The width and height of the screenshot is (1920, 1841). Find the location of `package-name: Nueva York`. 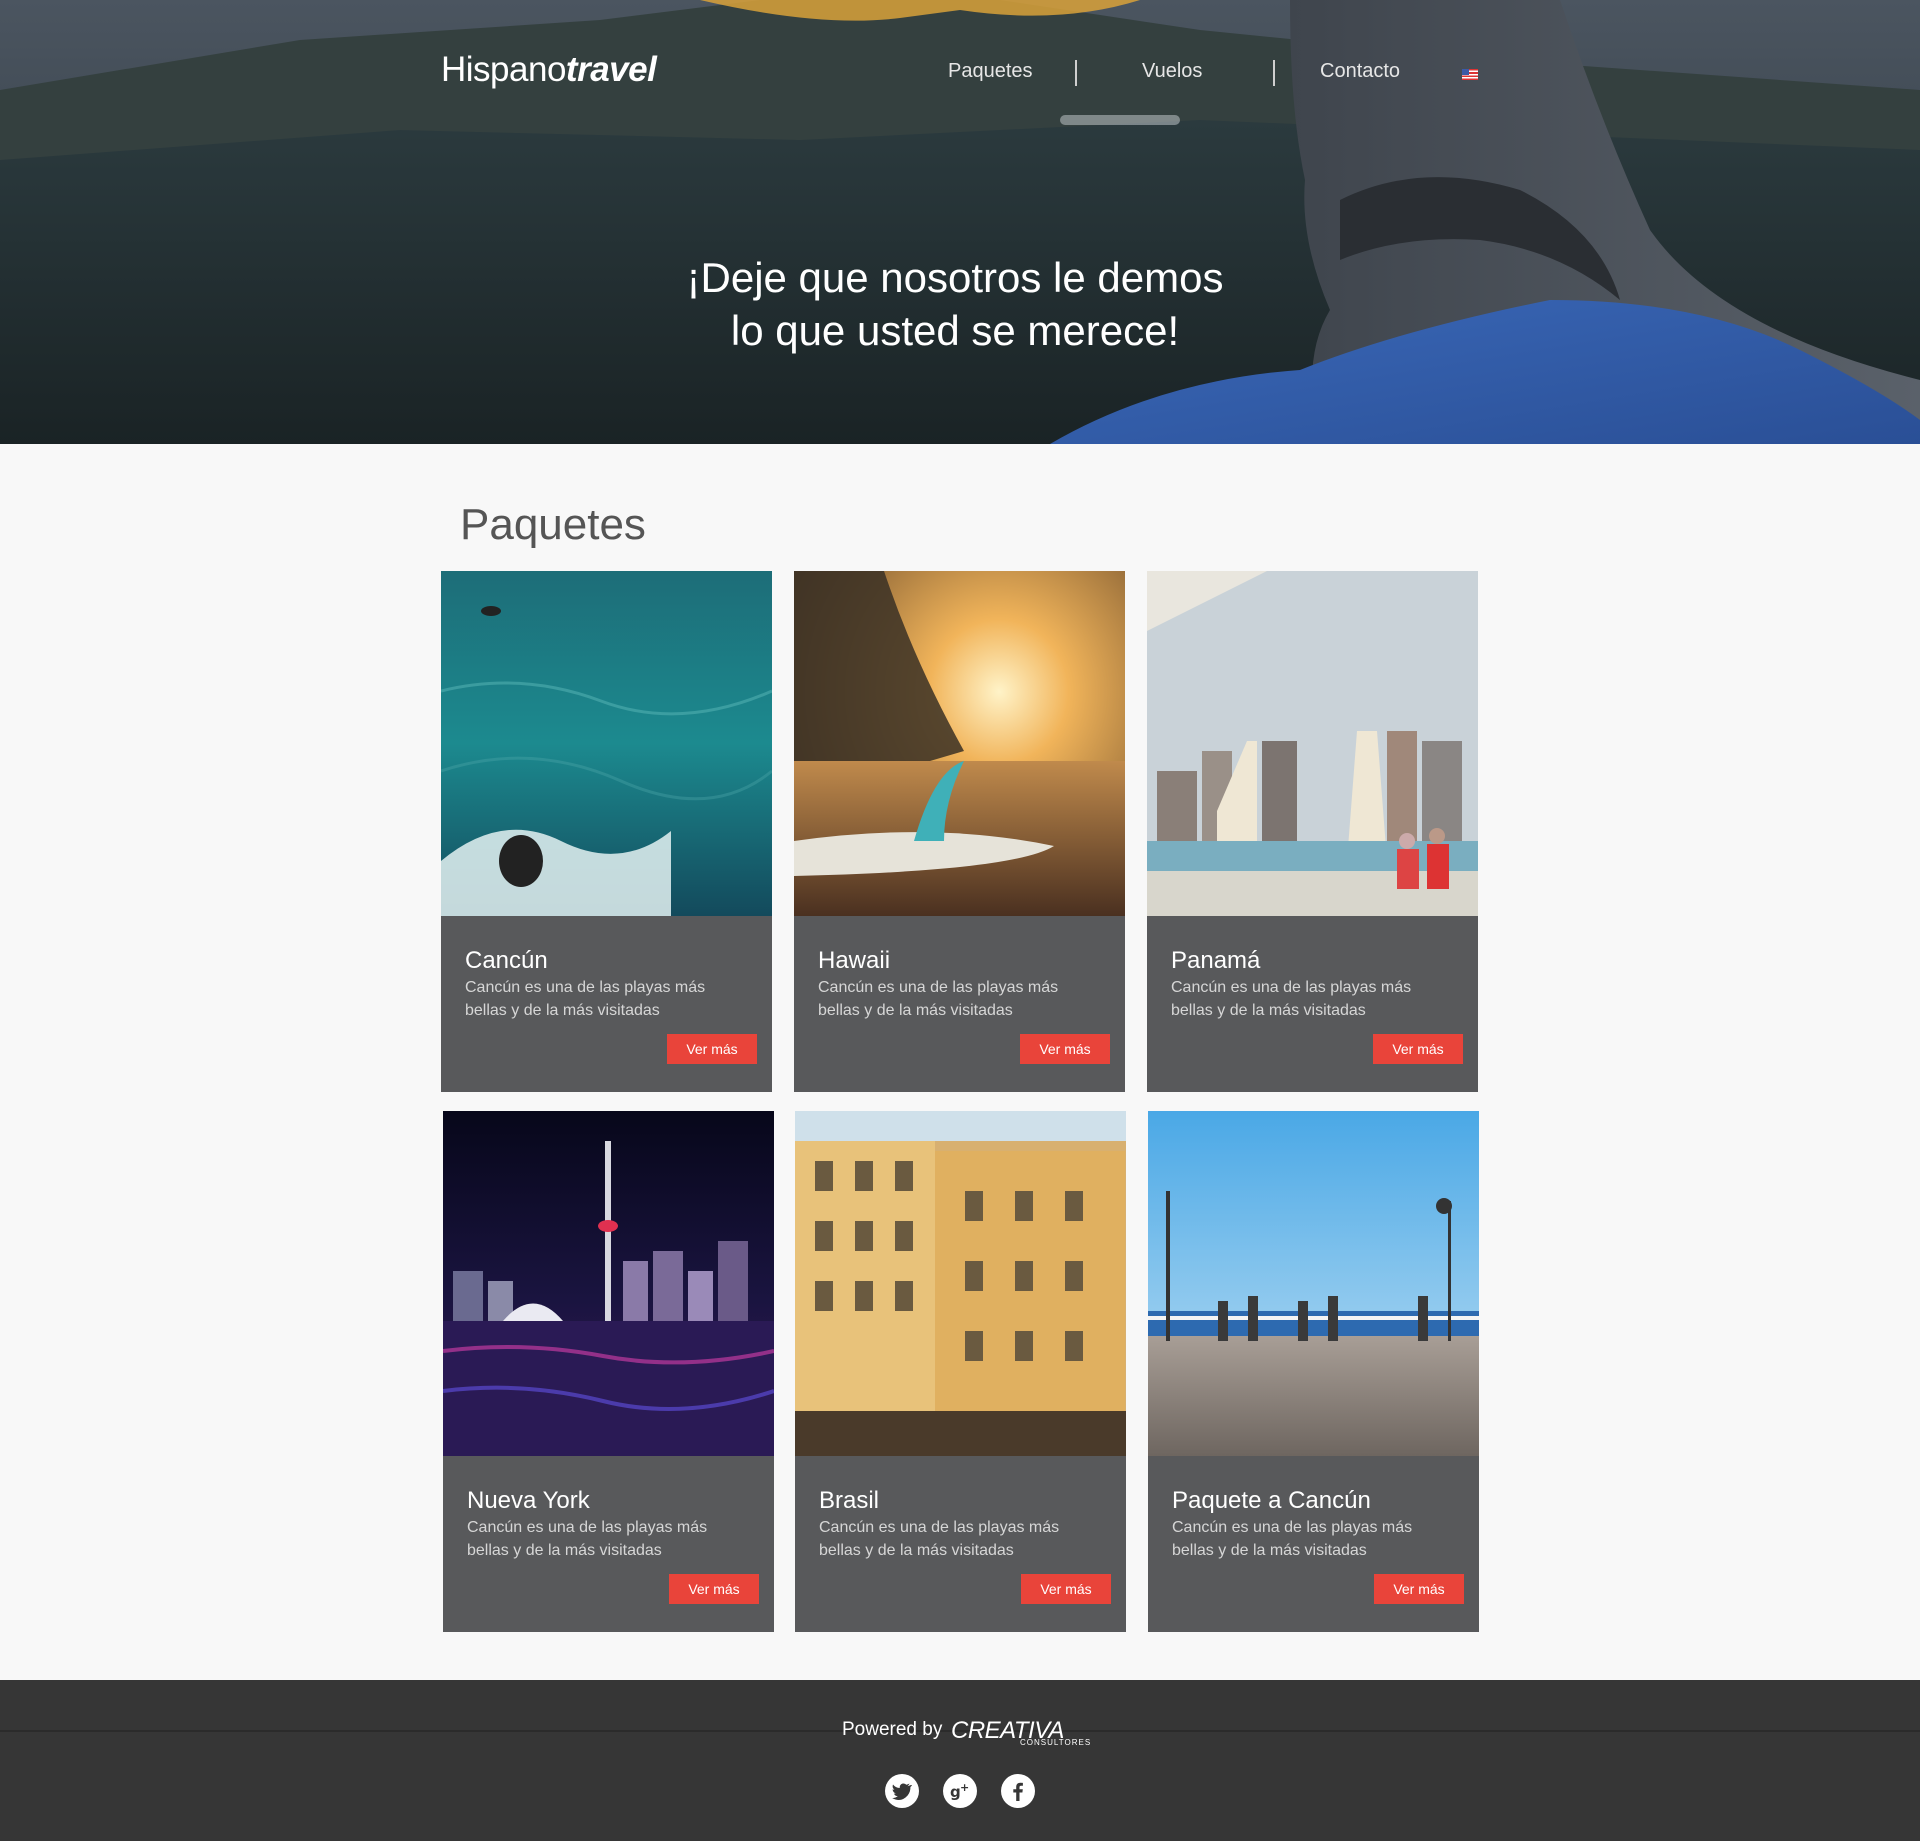

package-name: Nueva York is located at coordinates (528, 1500).